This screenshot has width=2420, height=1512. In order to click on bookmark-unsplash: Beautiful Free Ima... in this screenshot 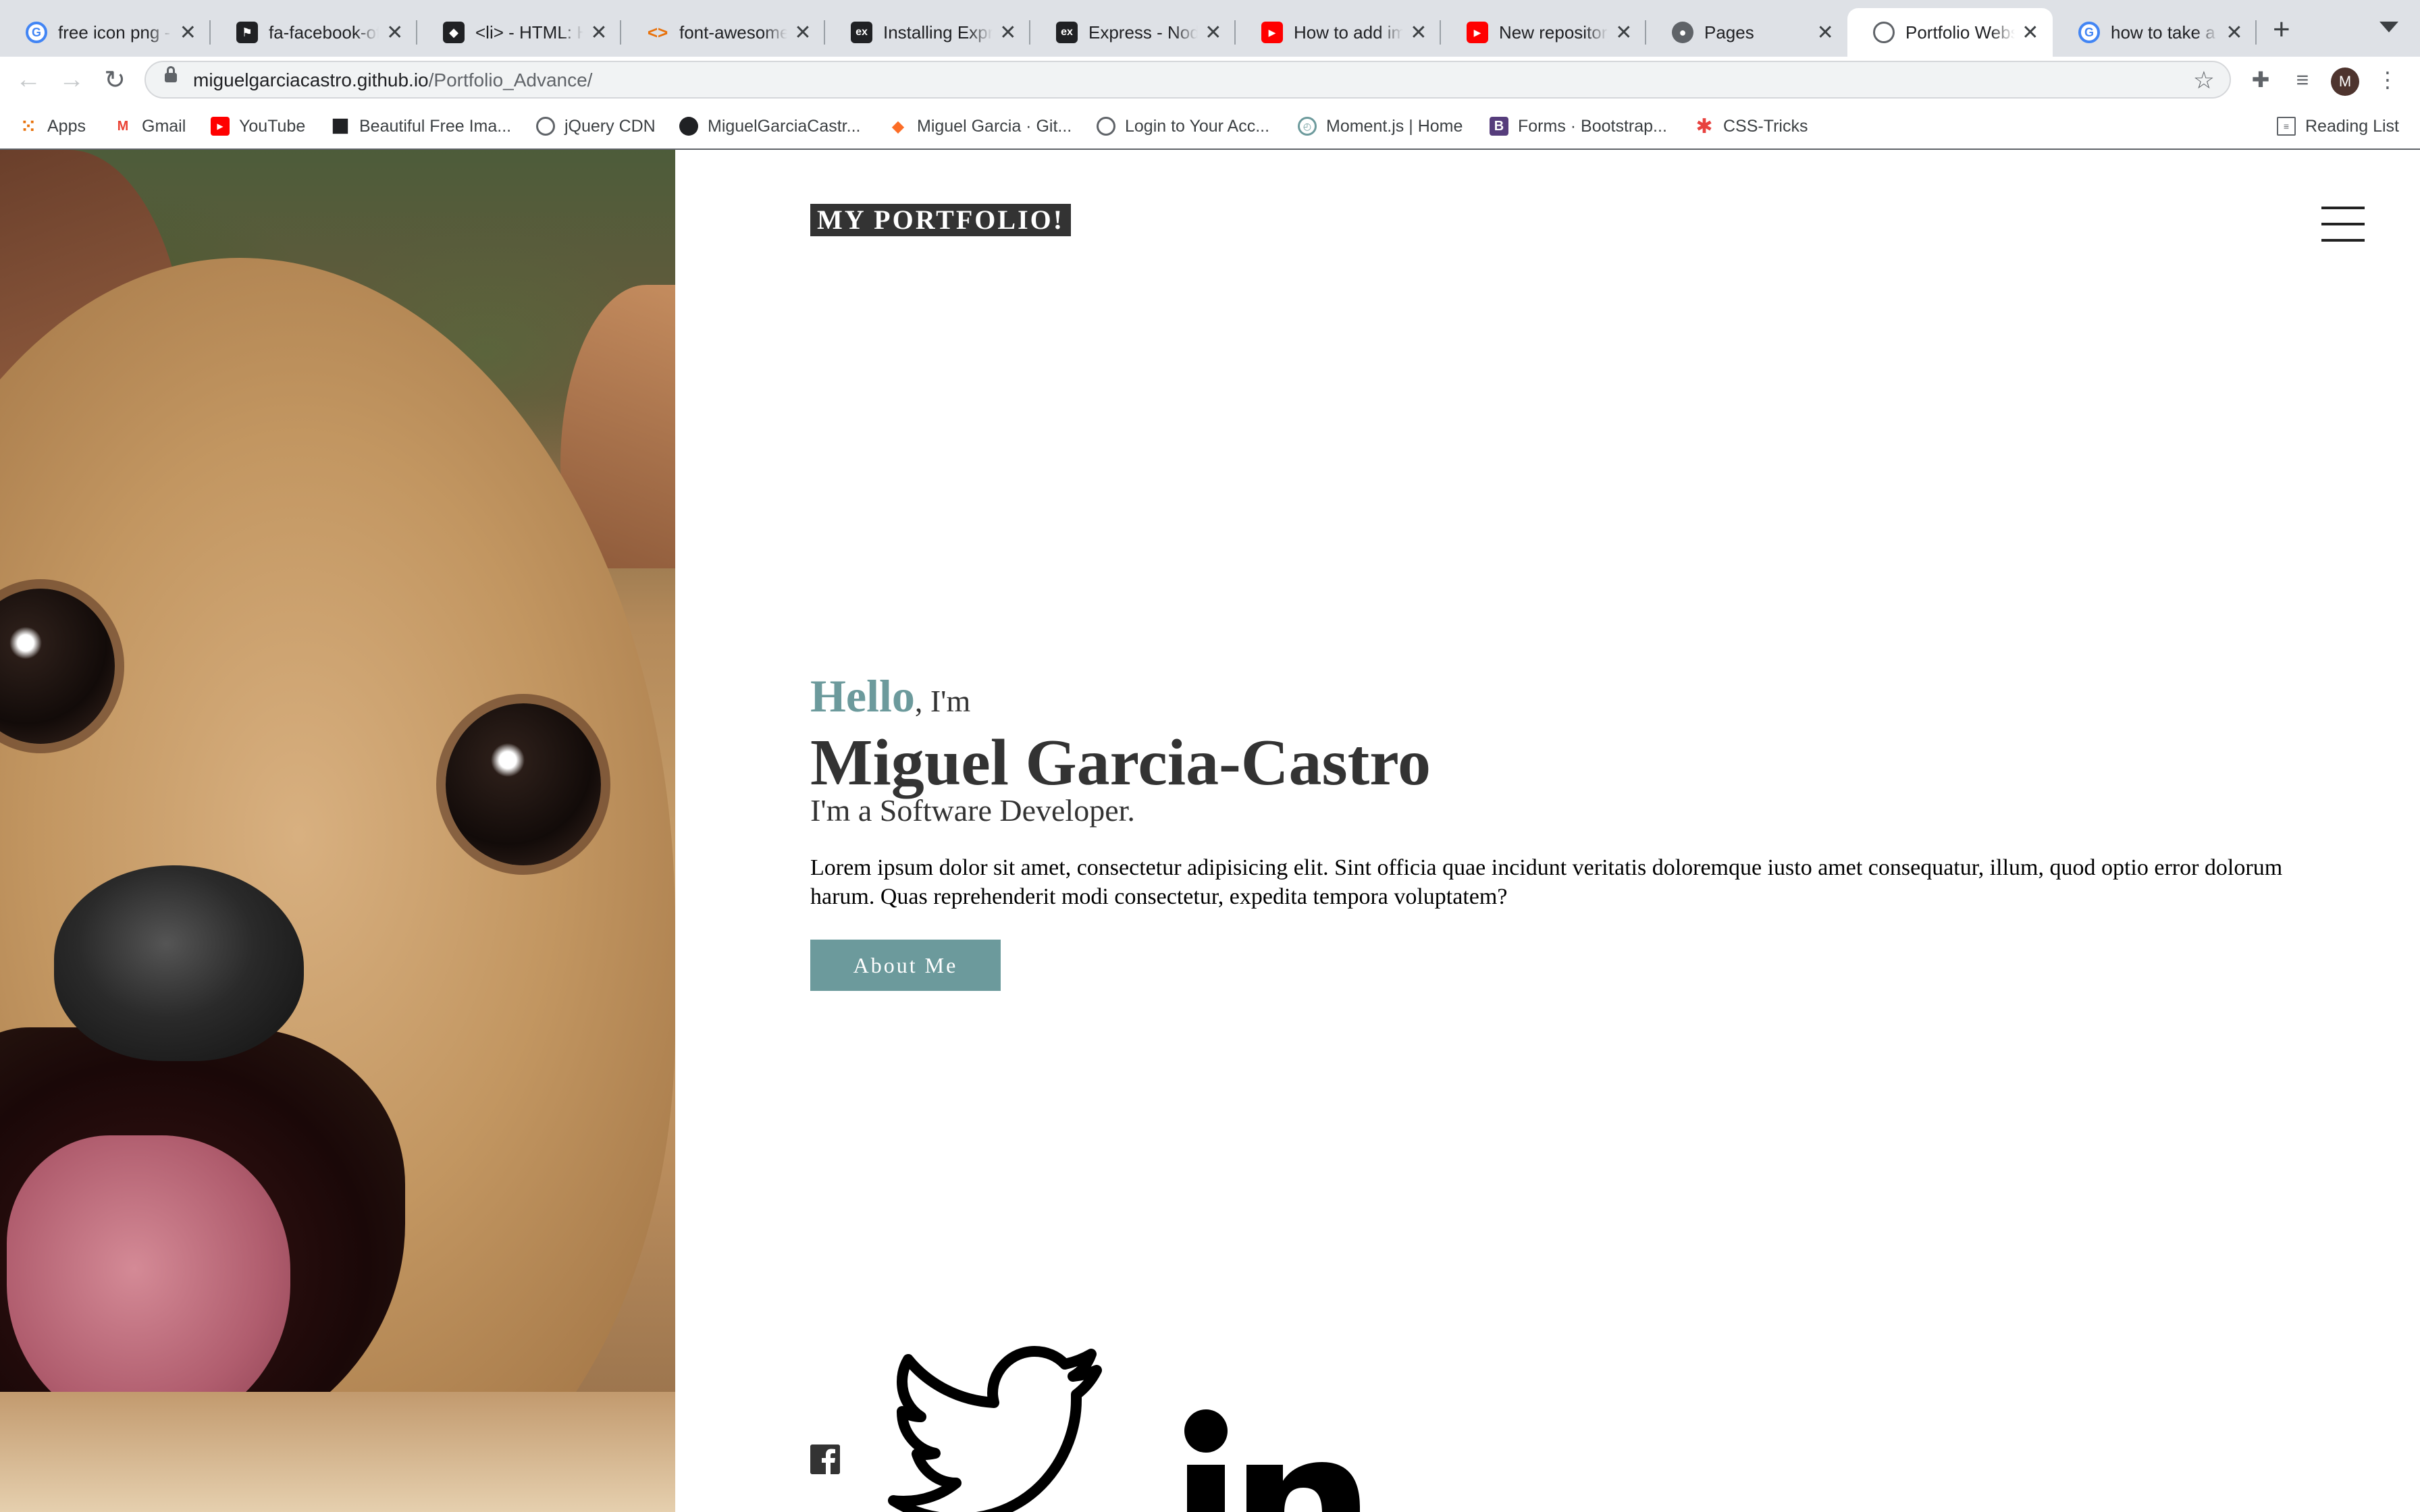, I will do `click(421, 126)`.